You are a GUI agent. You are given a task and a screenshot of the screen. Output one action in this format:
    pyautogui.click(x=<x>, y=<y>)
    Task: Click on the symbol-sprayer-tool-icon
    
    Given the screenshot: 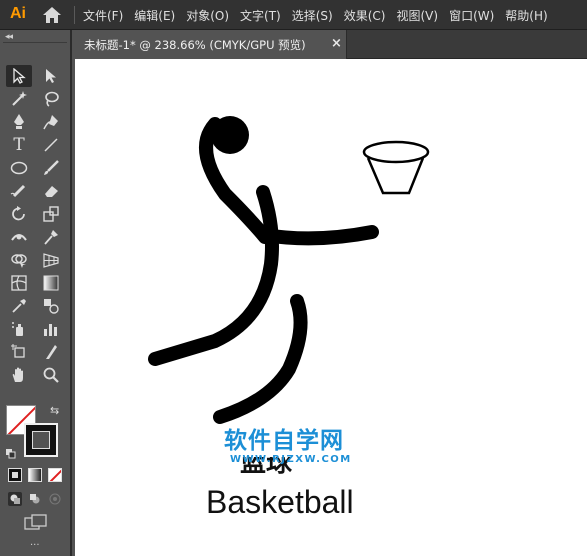 What is the action you would take?
    pyautogui.click(x=19, y=329)
    